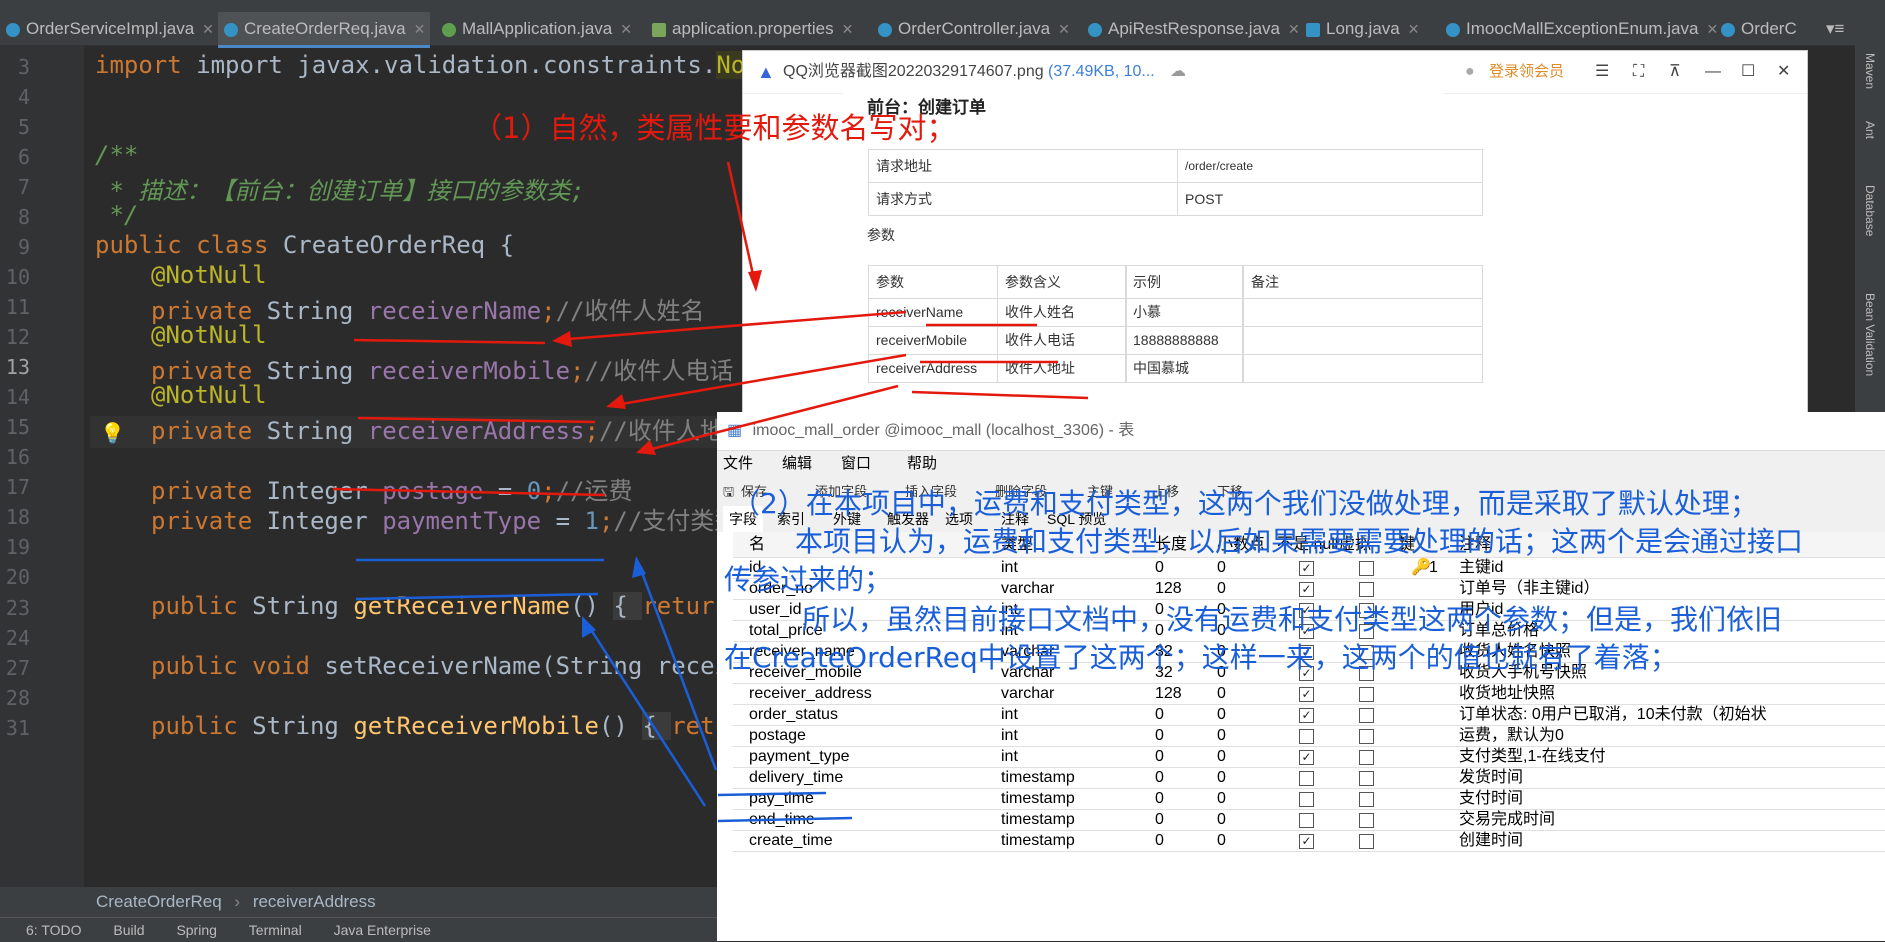  What do you see at coordinates (1529, 588) in the screenshot?
I see `grid-cell: 订单号（非主键id）` at bounding box center [1529, 588].